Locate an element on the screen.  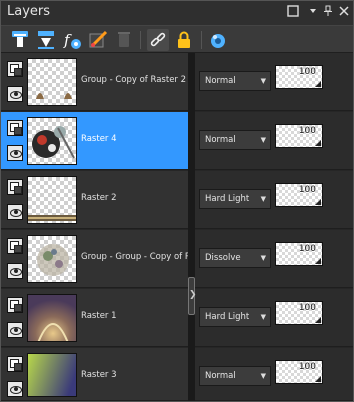
layer-name: Raster 2 is located at coordinates (134, 198).